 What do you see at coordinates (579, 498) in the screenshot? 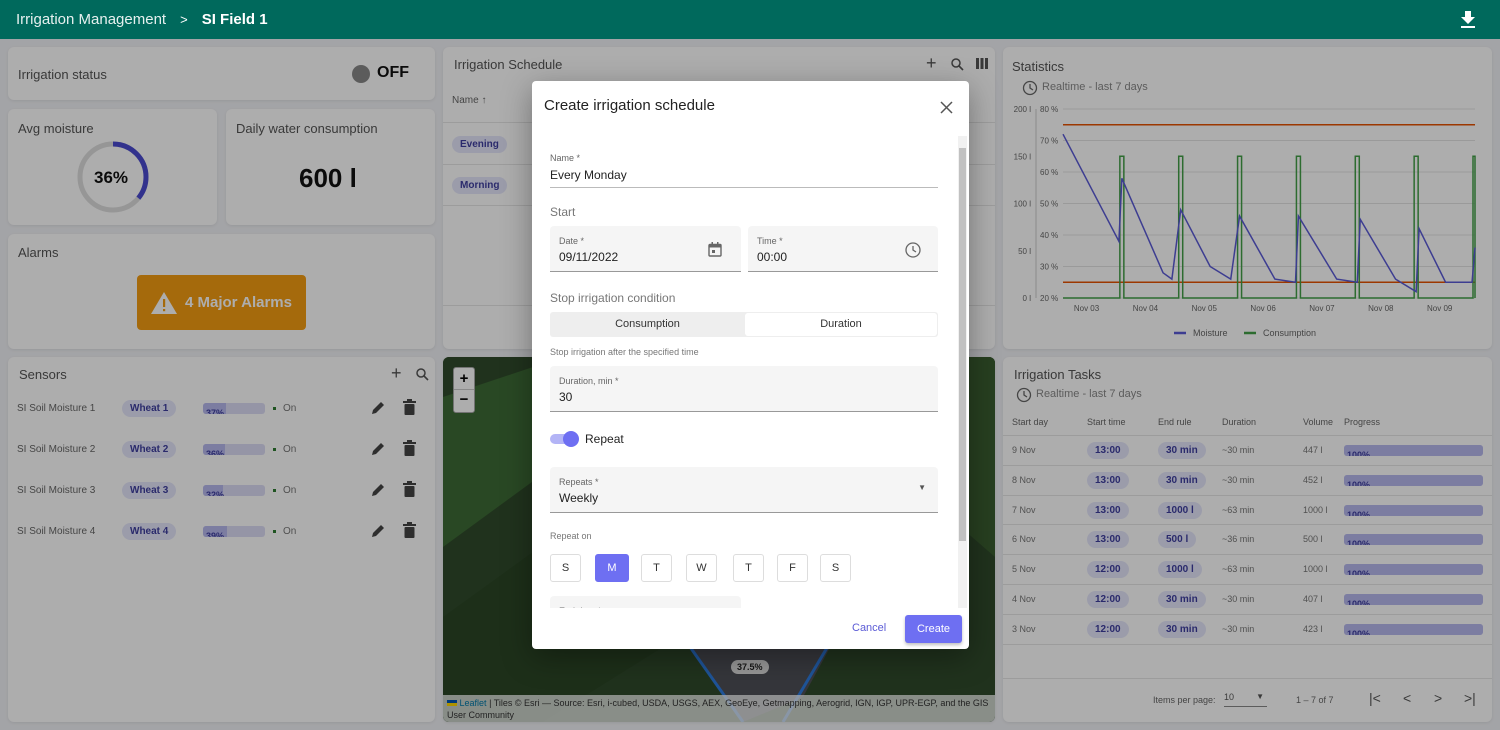
I see `repeats-value: Weekly` at bounding box center [579, 498].